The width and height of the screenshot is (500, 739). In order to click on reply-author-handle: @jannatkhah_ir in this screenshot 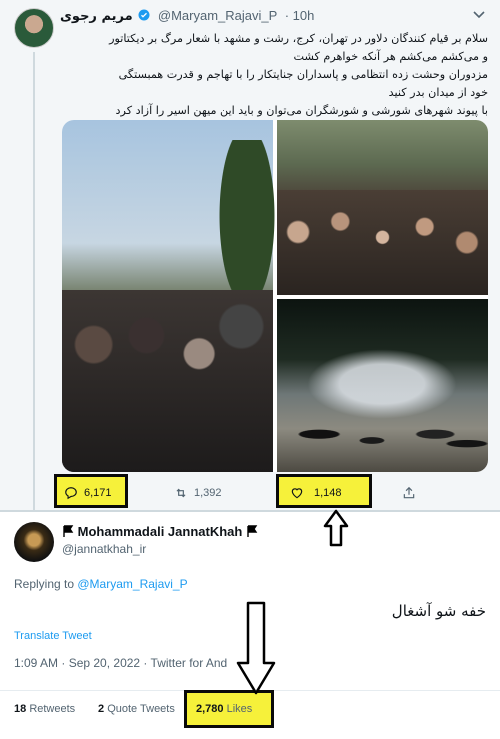, I will do `click(104, 549)`.